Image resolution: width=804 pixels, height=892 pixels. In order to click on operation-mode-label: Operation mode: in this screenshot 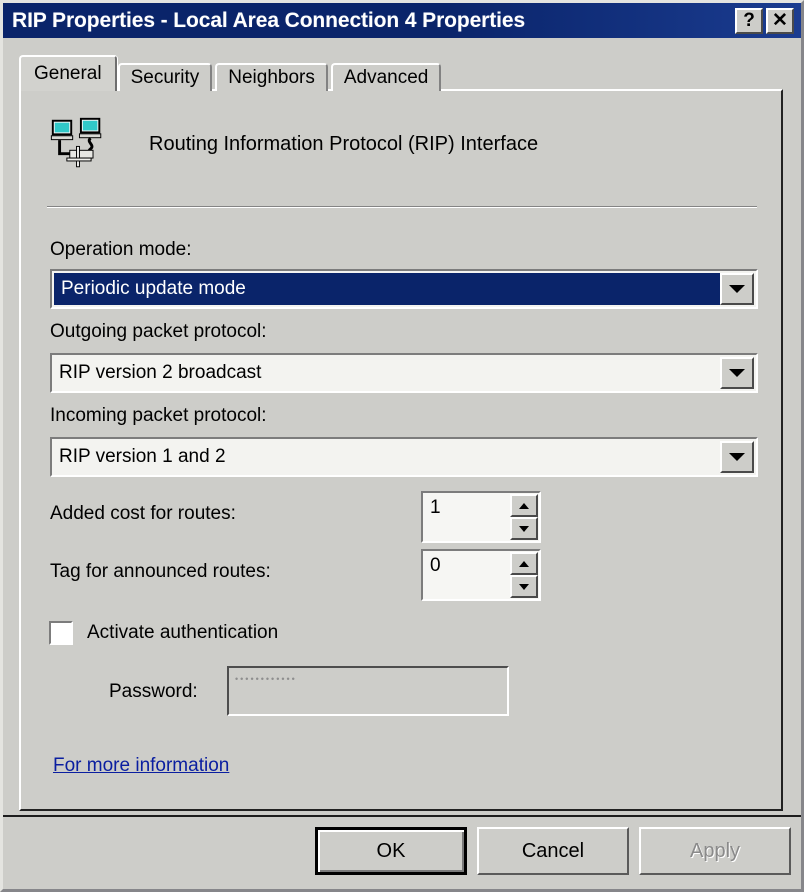, I will do `click(121, 249)`.